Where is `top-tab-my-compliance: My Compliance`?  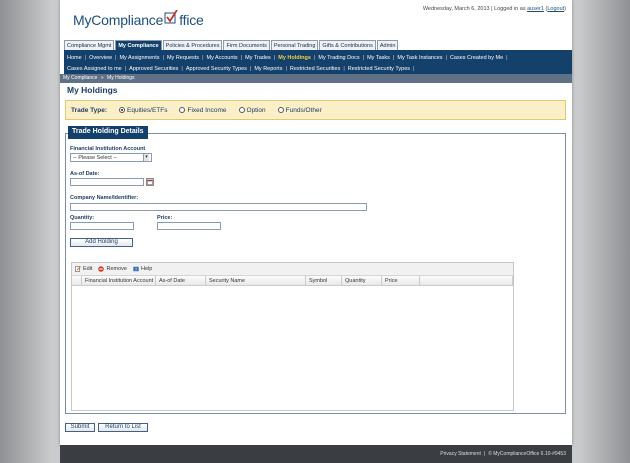 top-tab-my-compliance: My Compliance is located at coordinates (138, 45).